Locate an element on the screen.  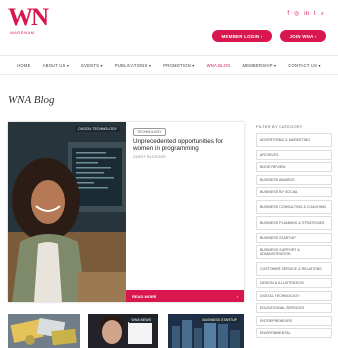
sidebar-item-design-illustration: DESIGN & ILLUSTRATION is located at coordinates (294, 283).